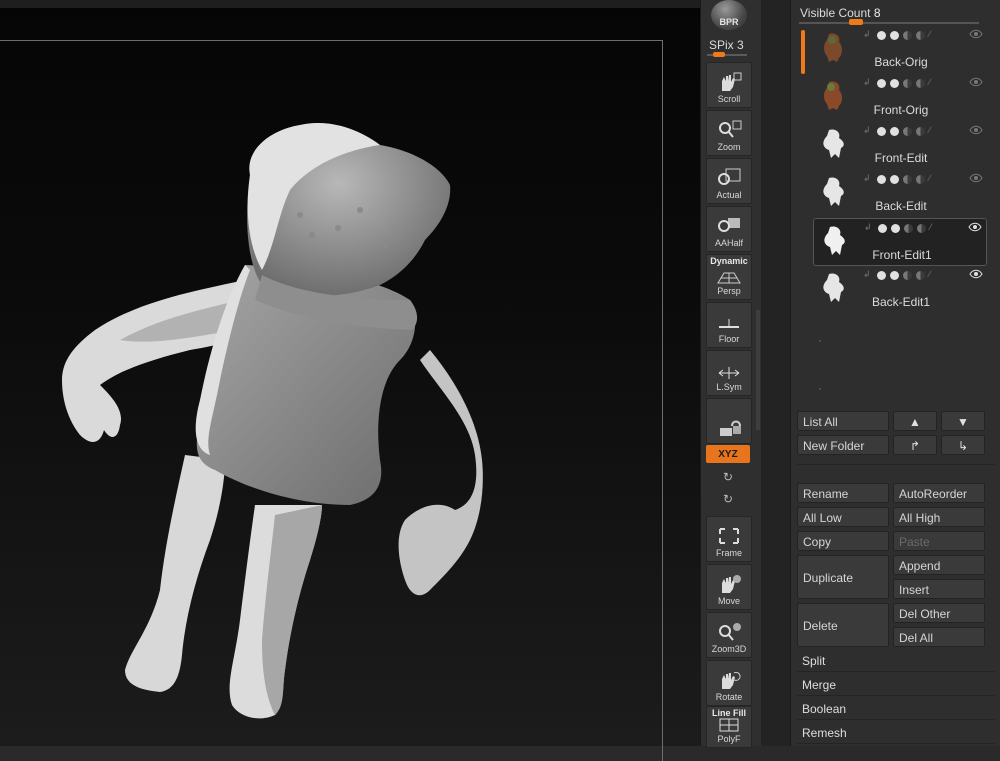 The height and width of the screenshot is (761, 1000). Describe the element at coordinates (939, 493) in the screenshot. I see `autoreorder-button: AutoReorder` at that location.